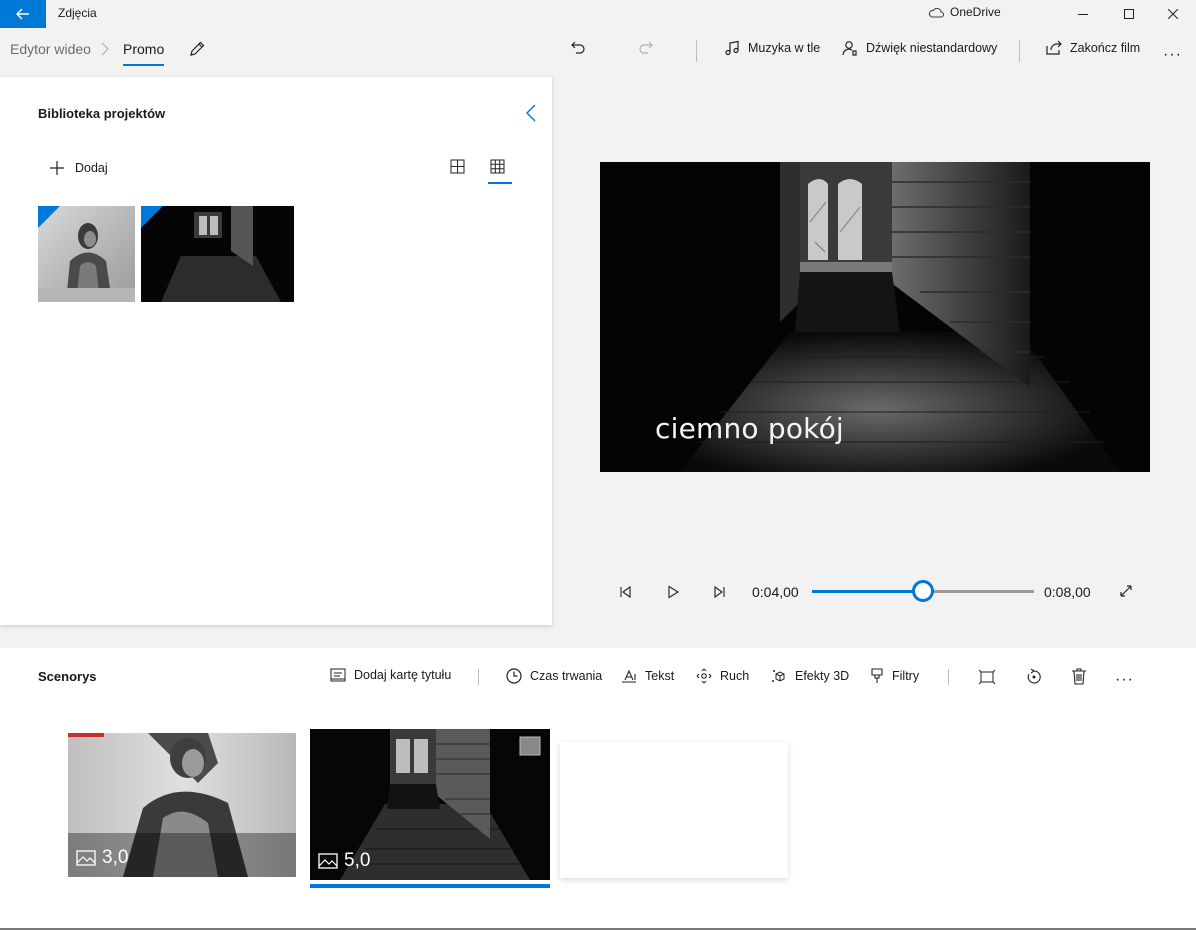 This screenshot has height=930, width=1196. I want to click on maximize-icon, so click(1129, 14).